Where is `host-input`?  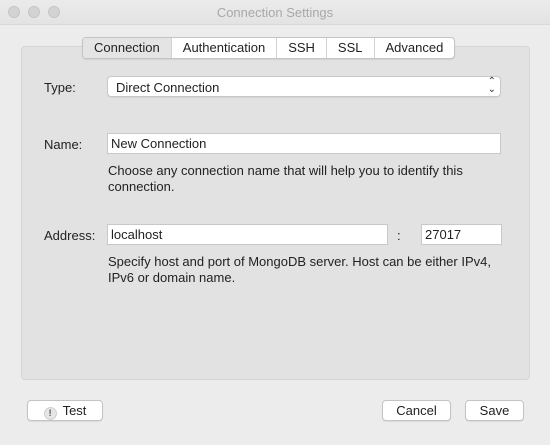 host-input is located at coordinates (247, 234).